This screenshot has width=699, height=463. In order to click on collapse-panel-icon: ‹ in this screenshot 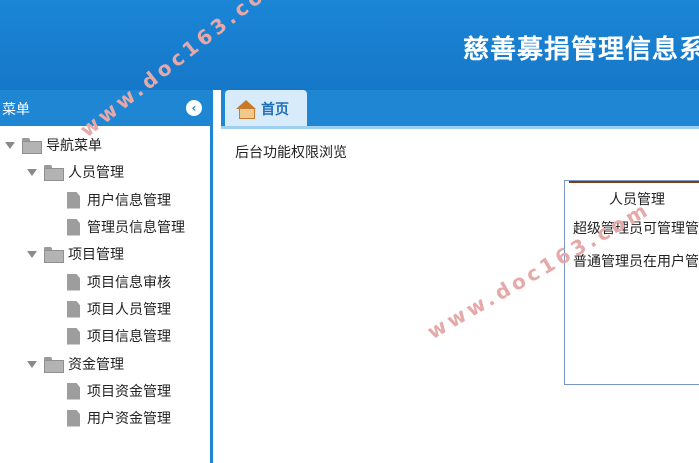, I will do `click(194, 108)`.